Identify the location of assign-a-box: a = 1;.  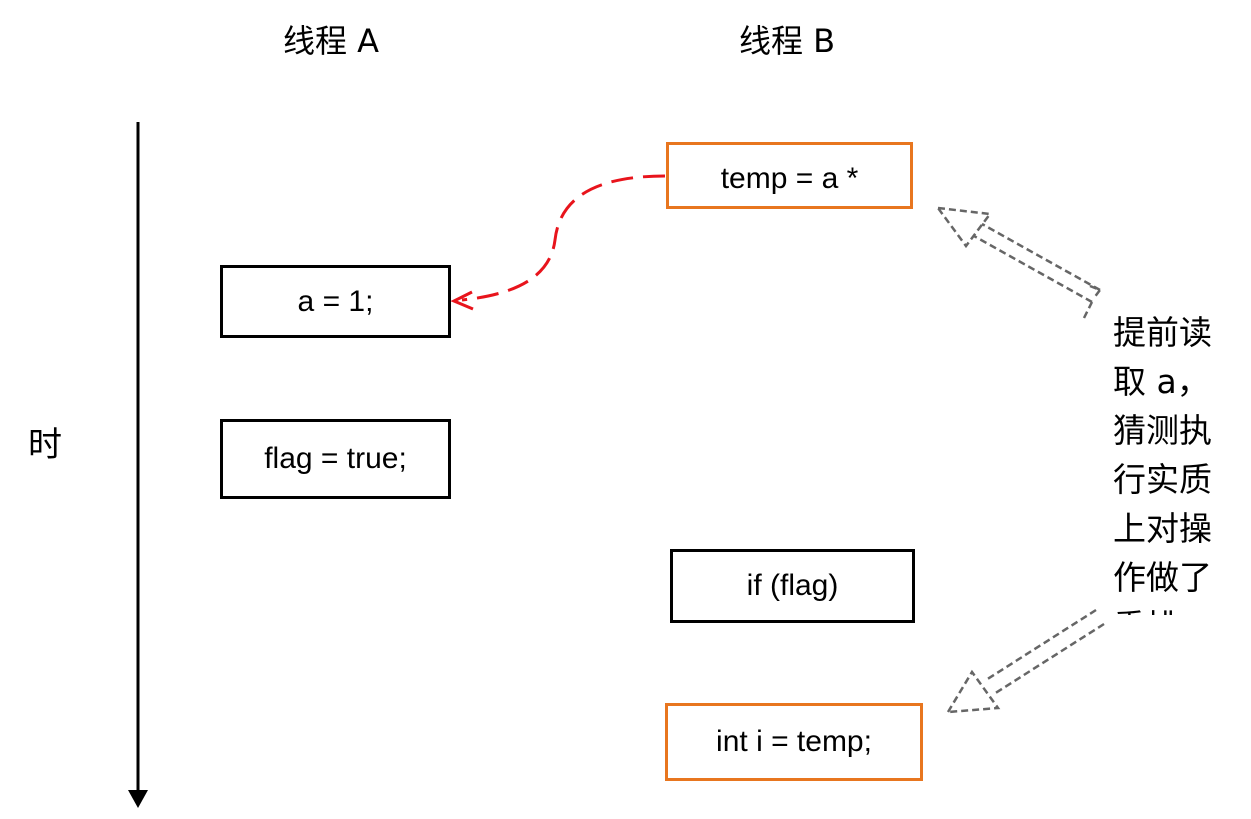
(335, 301).